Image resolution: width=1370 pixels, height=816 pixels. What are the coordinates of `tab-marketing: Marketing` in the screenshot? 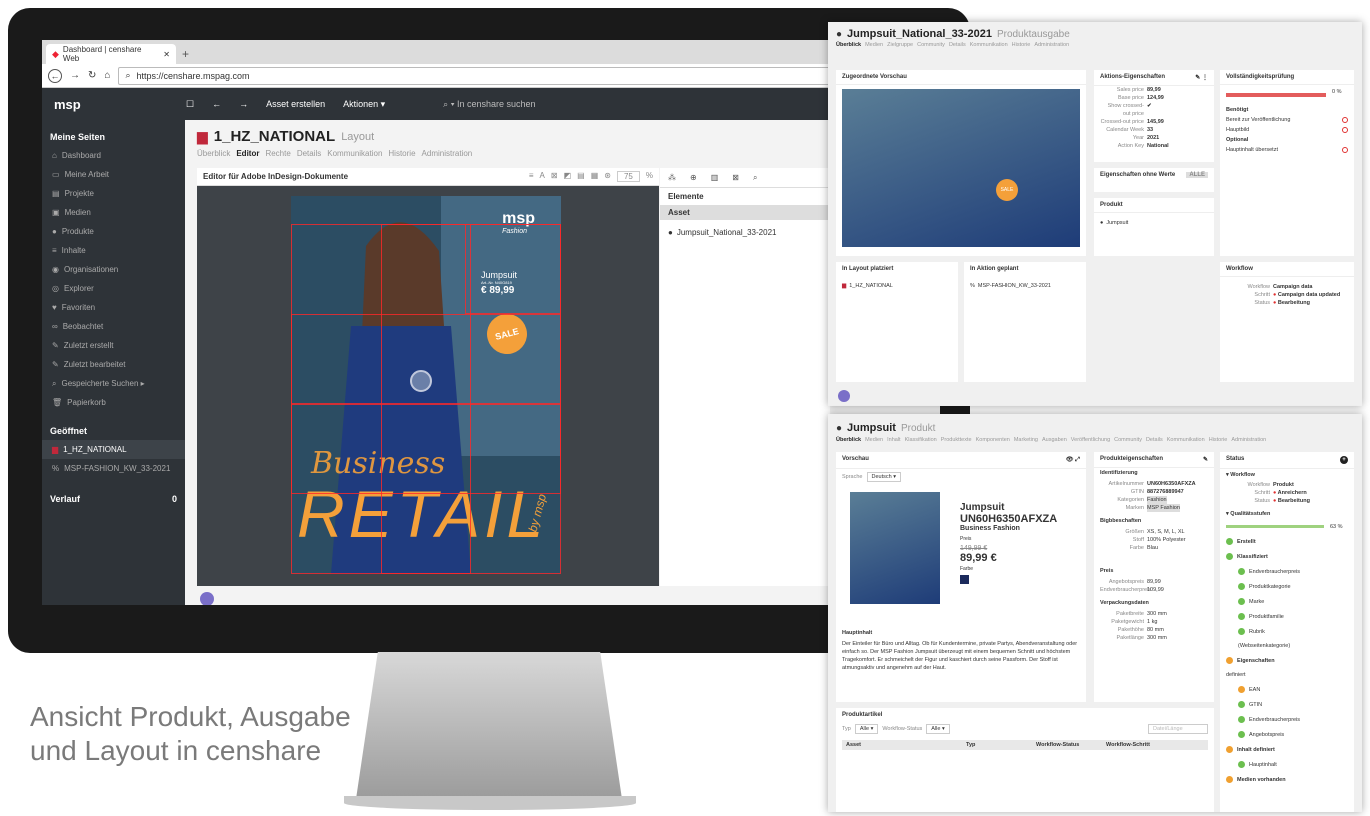 It's located at (1026, 440).